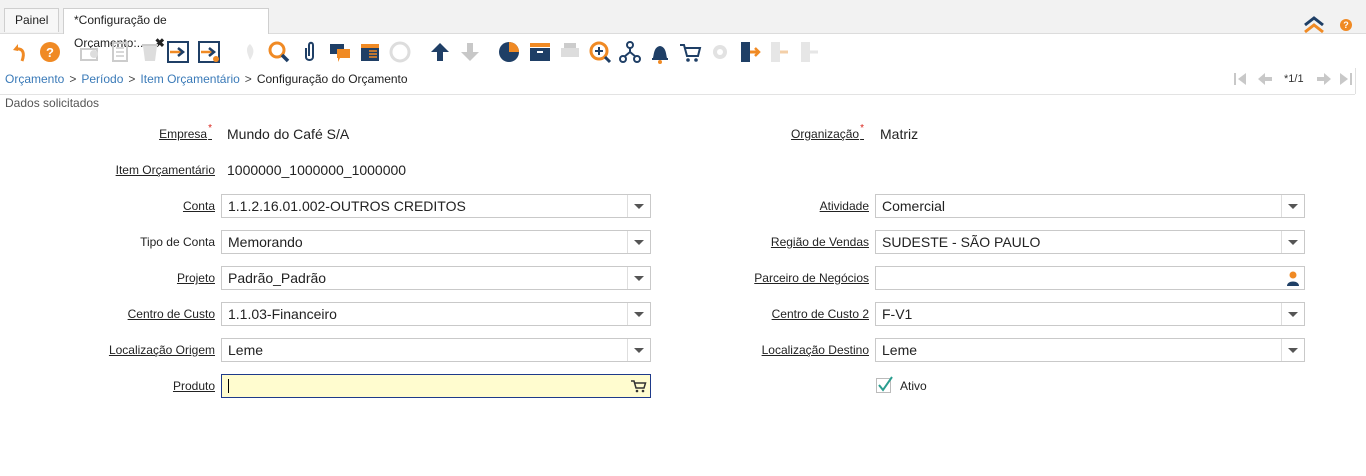  I want to click on centro-custo-value: 1.1.03-Financeiro, so click(282, 314).